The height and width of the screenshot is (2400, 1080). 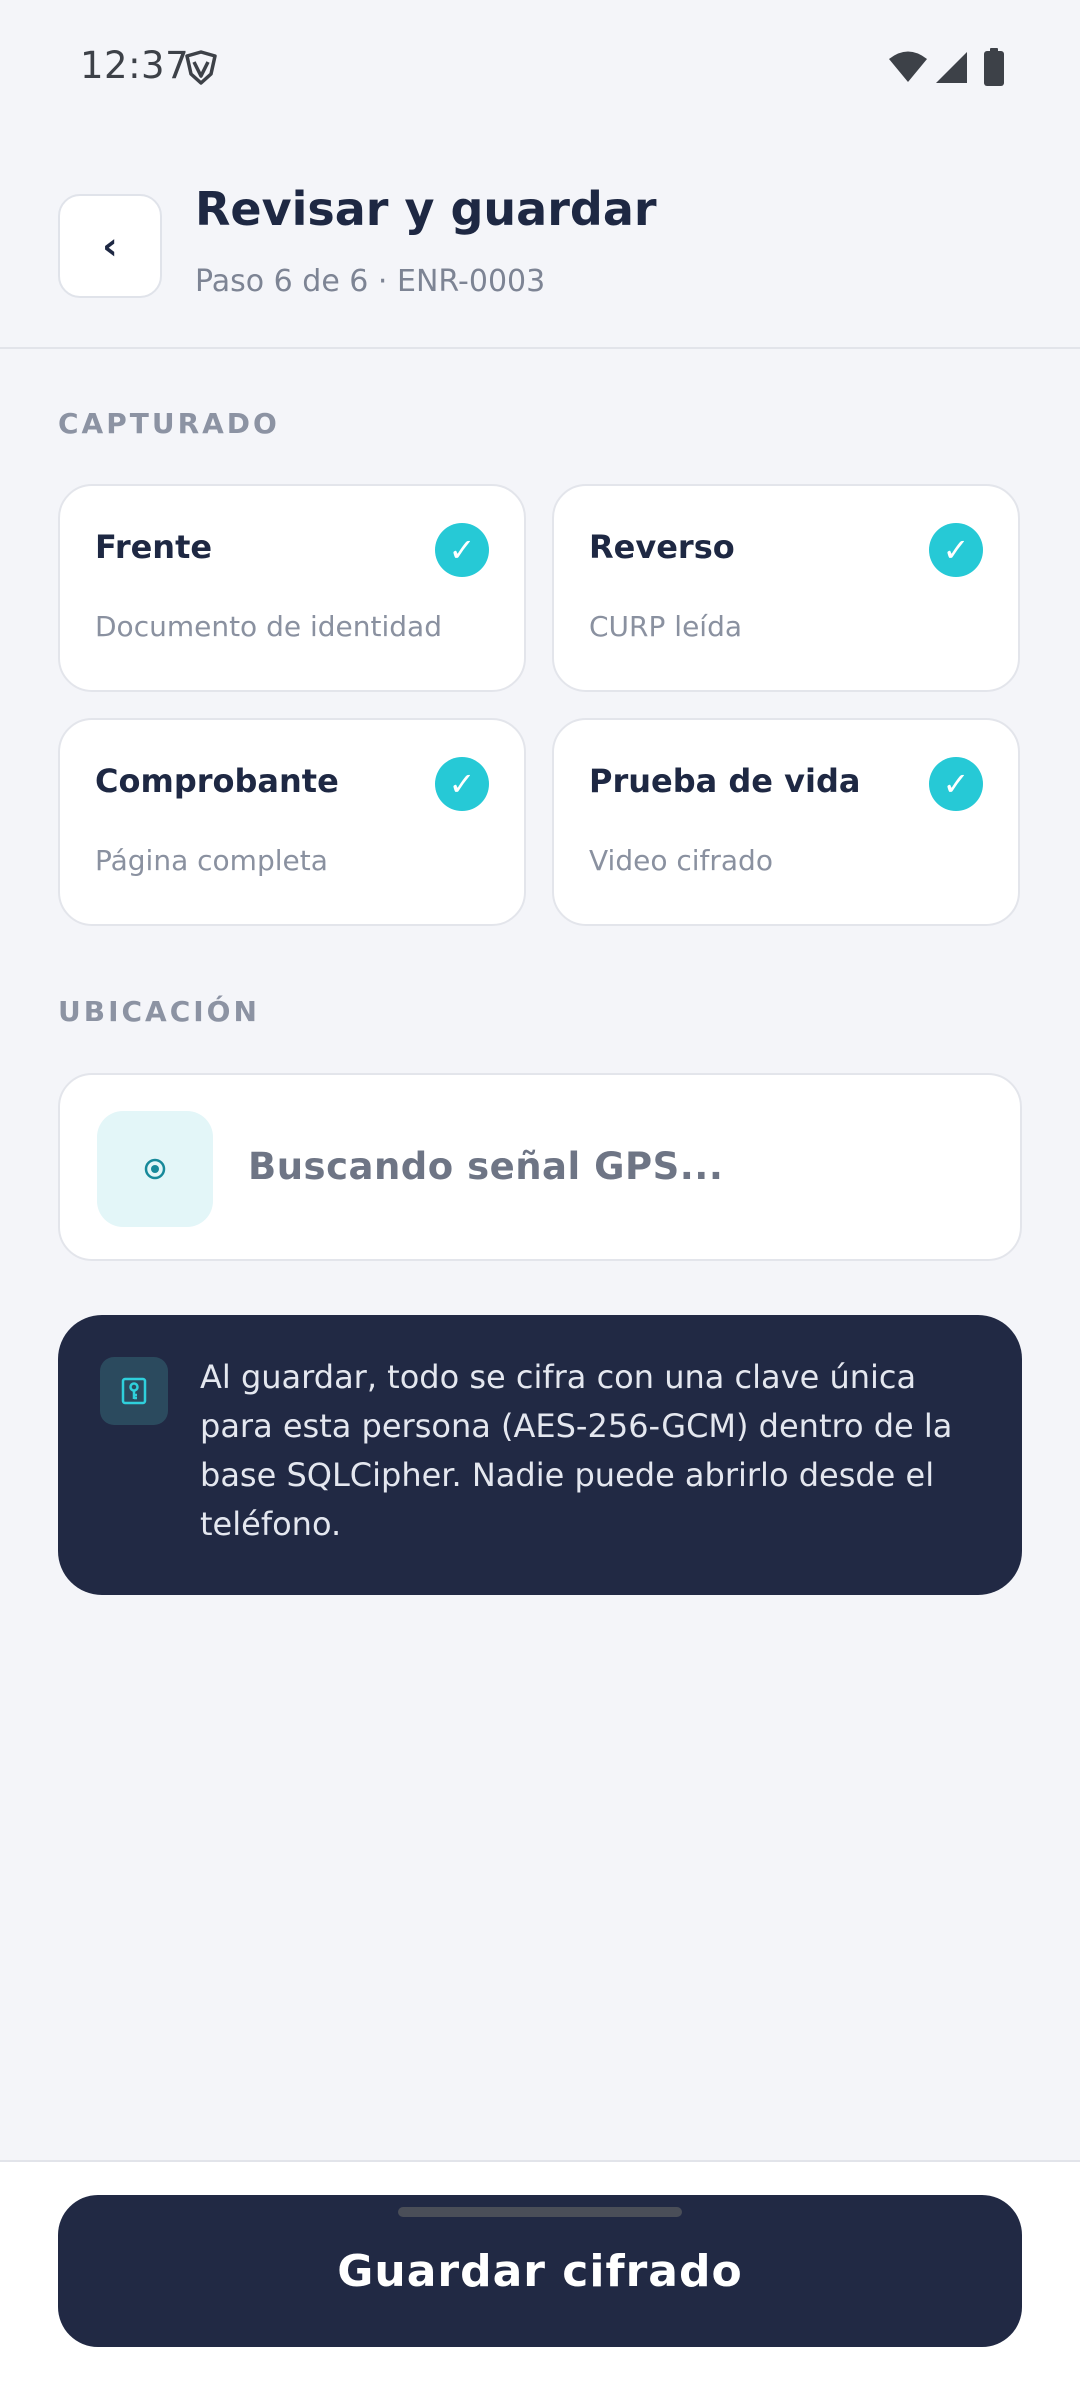 What do you see at coordinates (786, 822) in the screenshot?
I see `capture-card-liveness: Prueba de vida ✓ Video cifrado` at bounding box center [786, 822].